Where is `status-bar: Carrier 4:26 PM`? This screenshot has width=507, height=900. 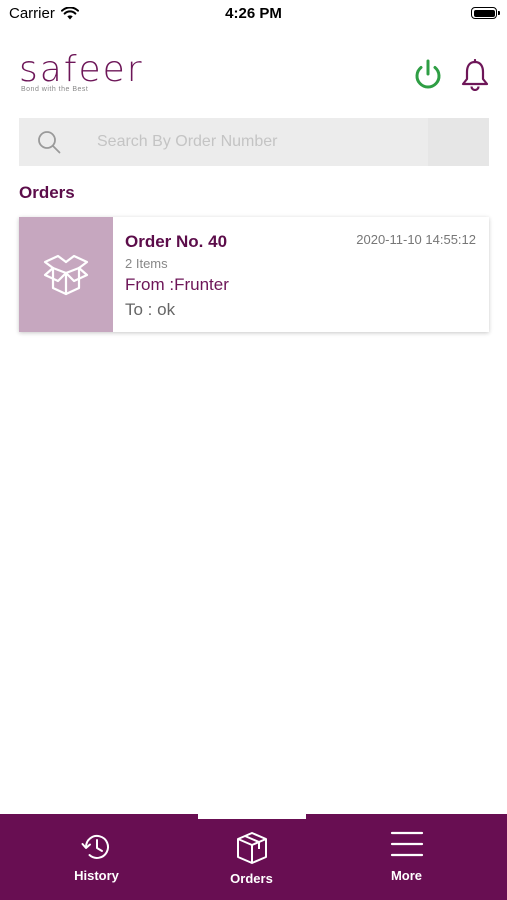 status-bar: Carrier 4:26 PM is located at coordinates (253, 15).